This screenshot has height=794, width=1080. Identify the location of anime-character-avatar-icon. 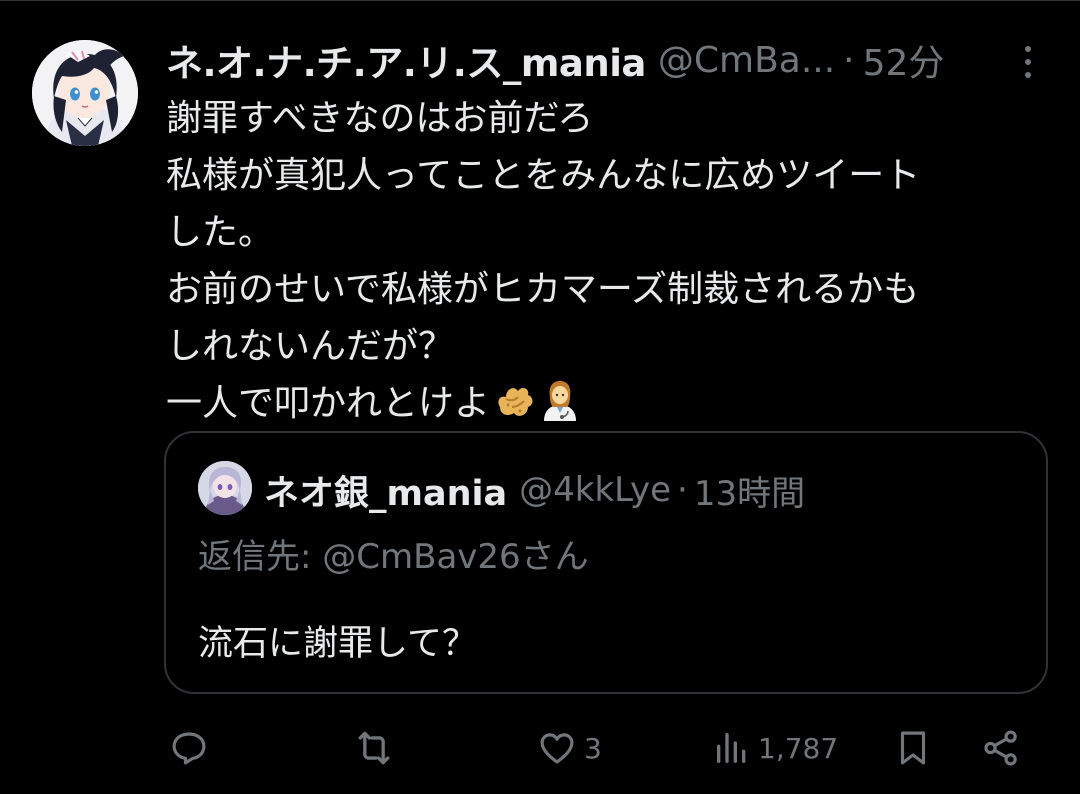
(225, 488).